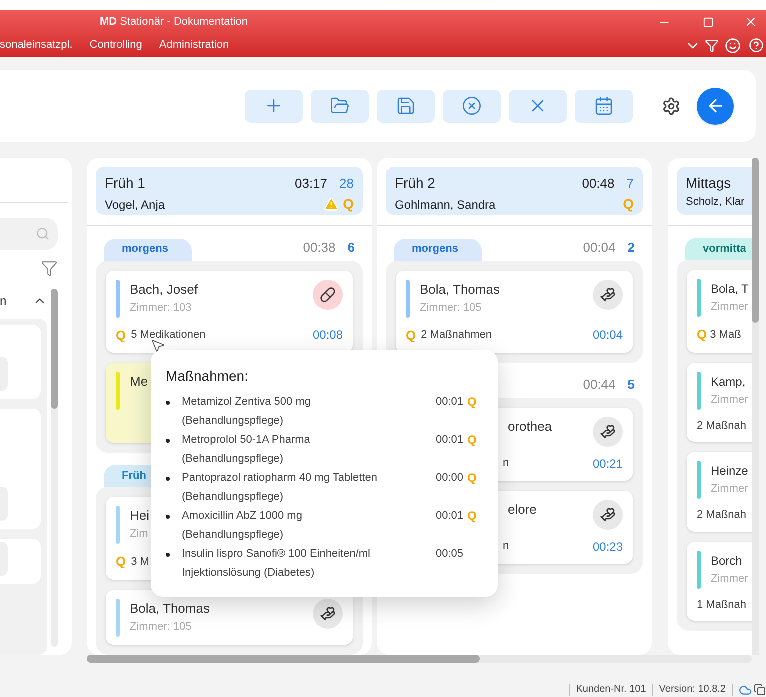 This screenshot has height=697, width=766. Describe the element at coordinates (116, 45) in the screenshot. I see `menu-item: Controlling` at that location.